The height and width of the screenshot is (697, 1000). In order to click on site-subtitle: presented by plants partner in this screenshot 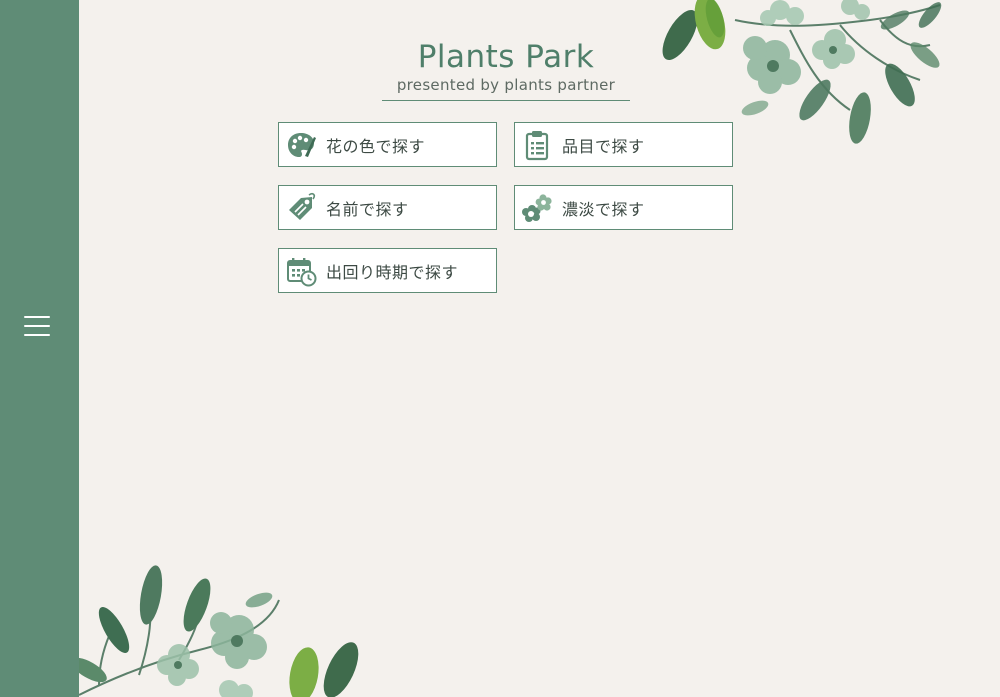, I will do `click(506, 85)`.